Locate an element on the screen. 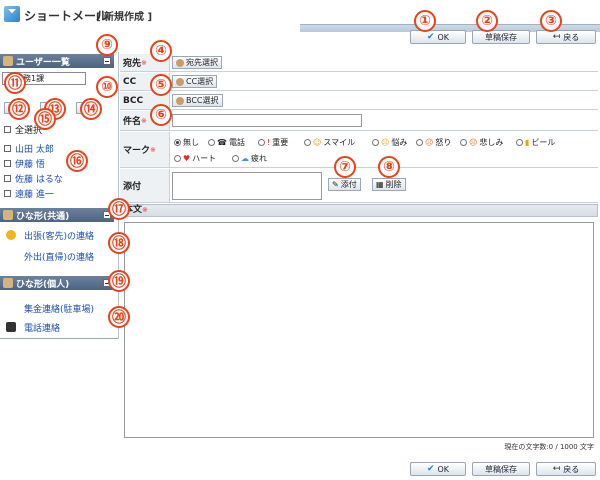  mark-phone-radio: ☎ 電話 is located at coordinates (226, 142).